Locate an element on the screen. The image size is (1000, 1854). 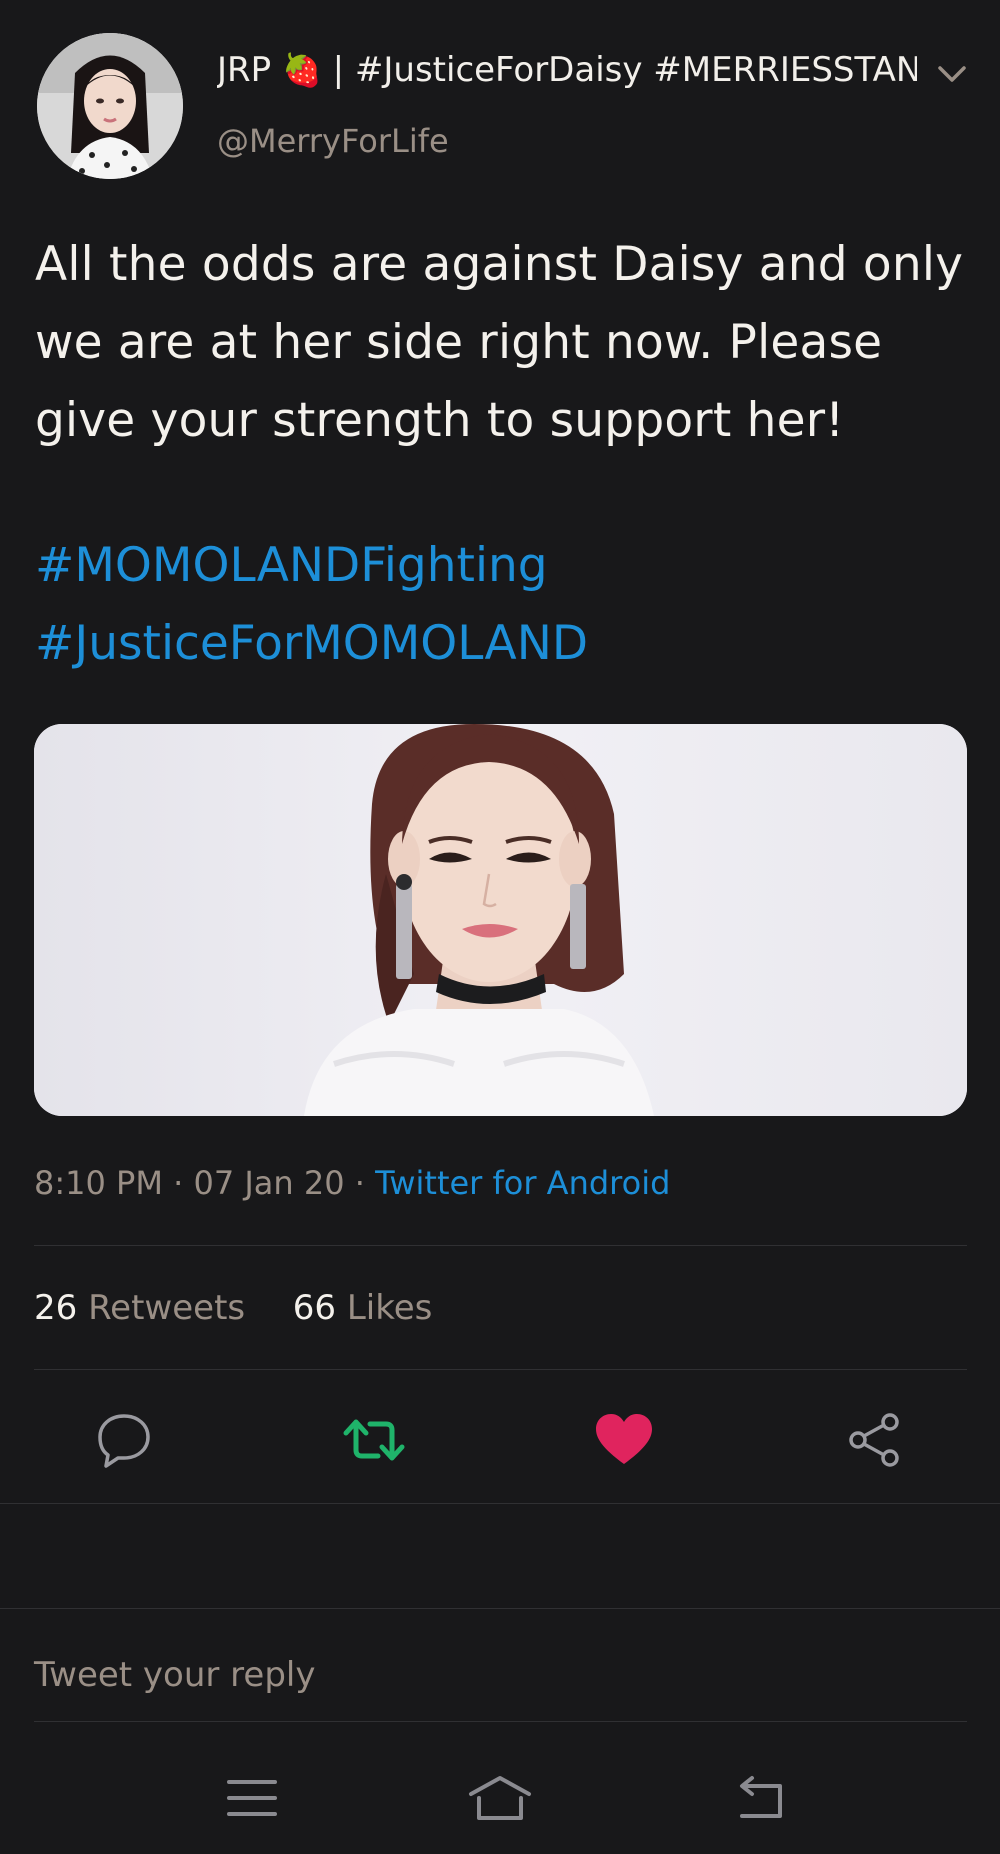
hashtag-link: #JusticeForMOMOLAND is located at coordinates (505, 644).